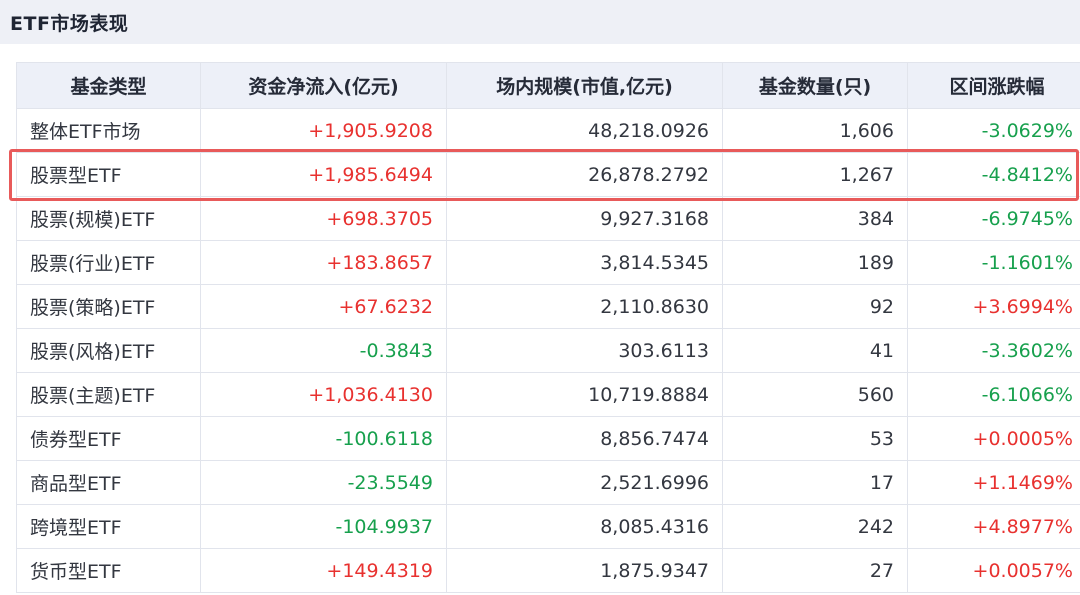 The height and width of the screenshot is (595, 1080). Describe the element at coordinates (993, 526) in the screenshot. I see `period-change-cell: +4.8977%` at that location.